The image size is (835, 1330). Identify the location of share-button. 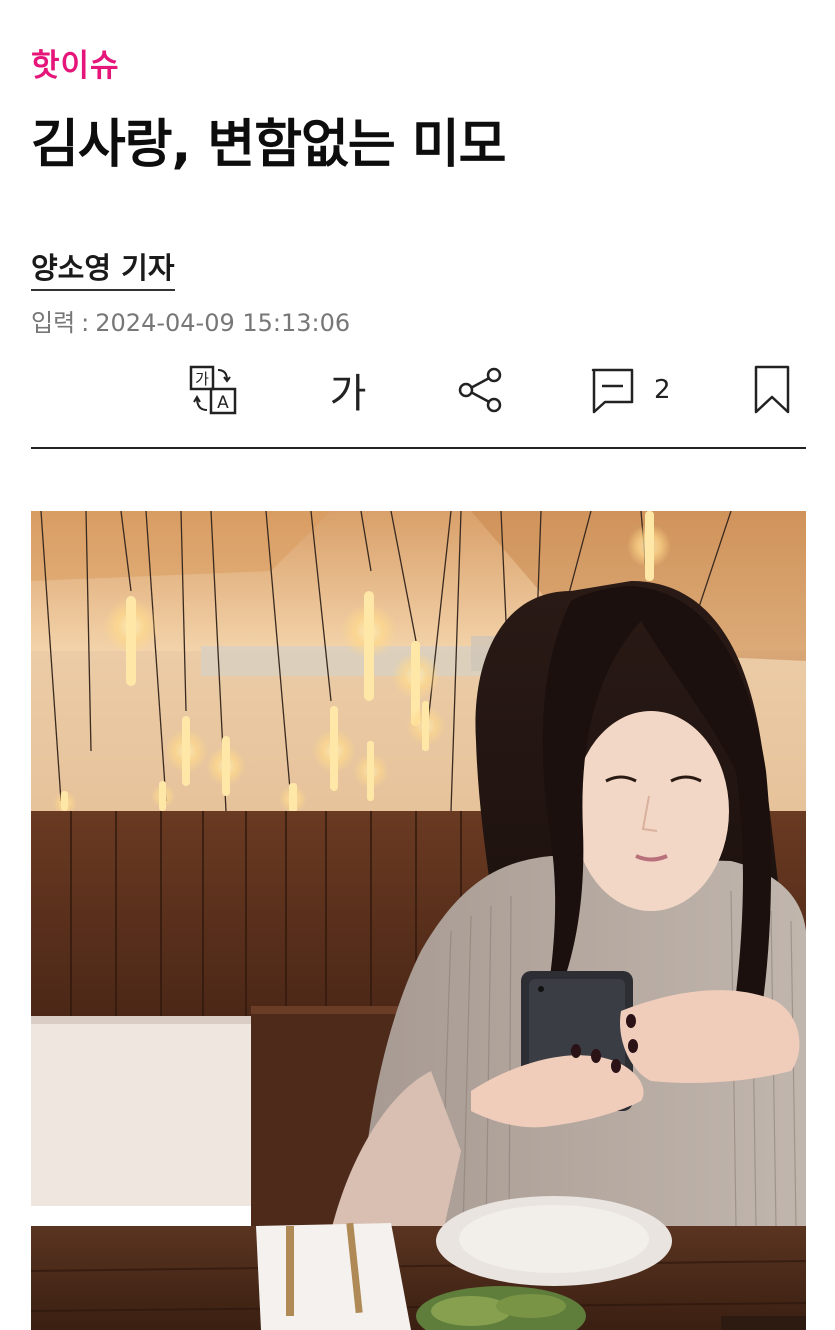
(480, 390).